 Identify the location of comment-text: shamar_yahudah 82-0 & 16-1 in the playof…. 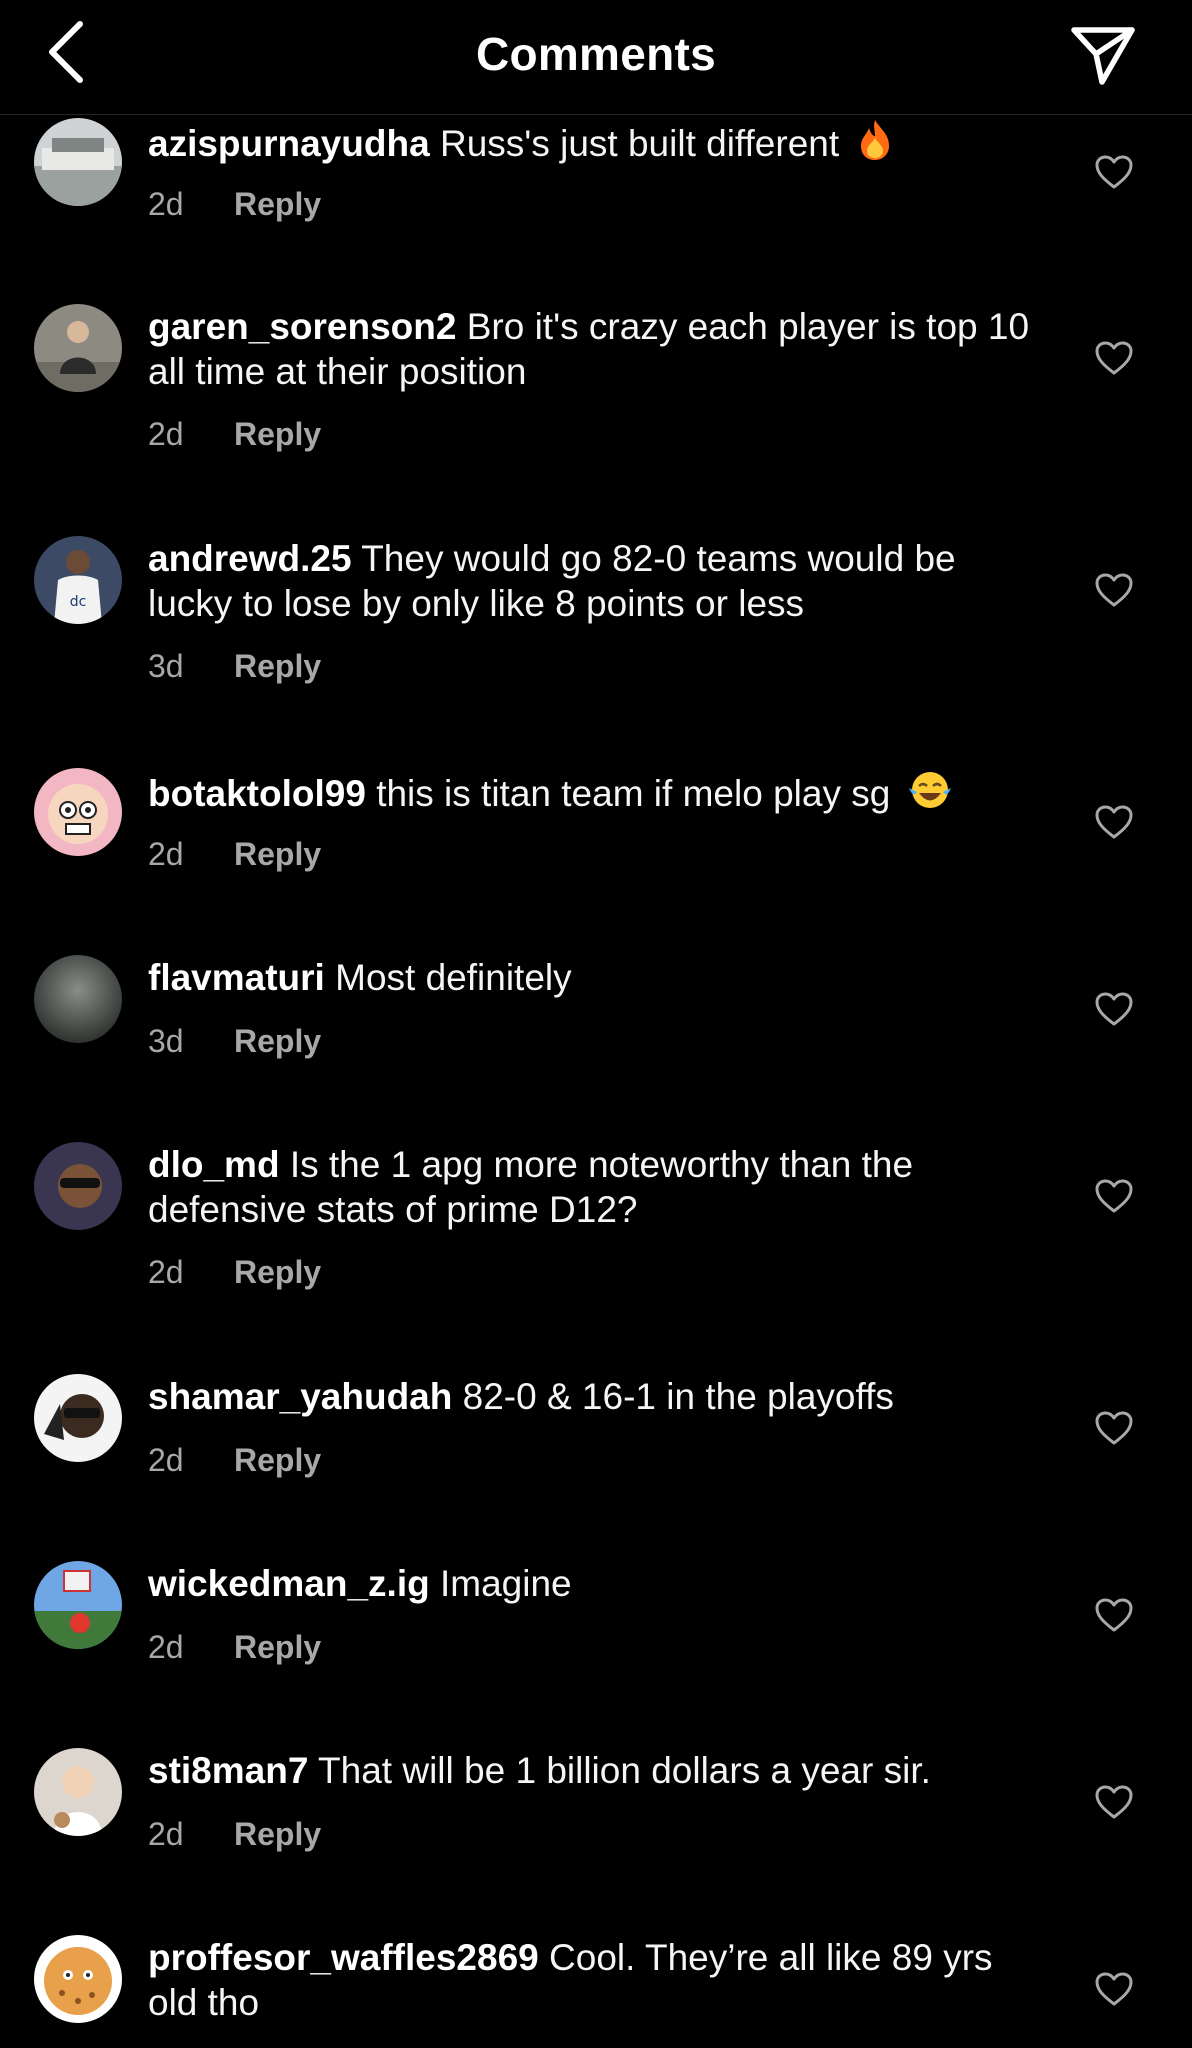
(598, 1396).